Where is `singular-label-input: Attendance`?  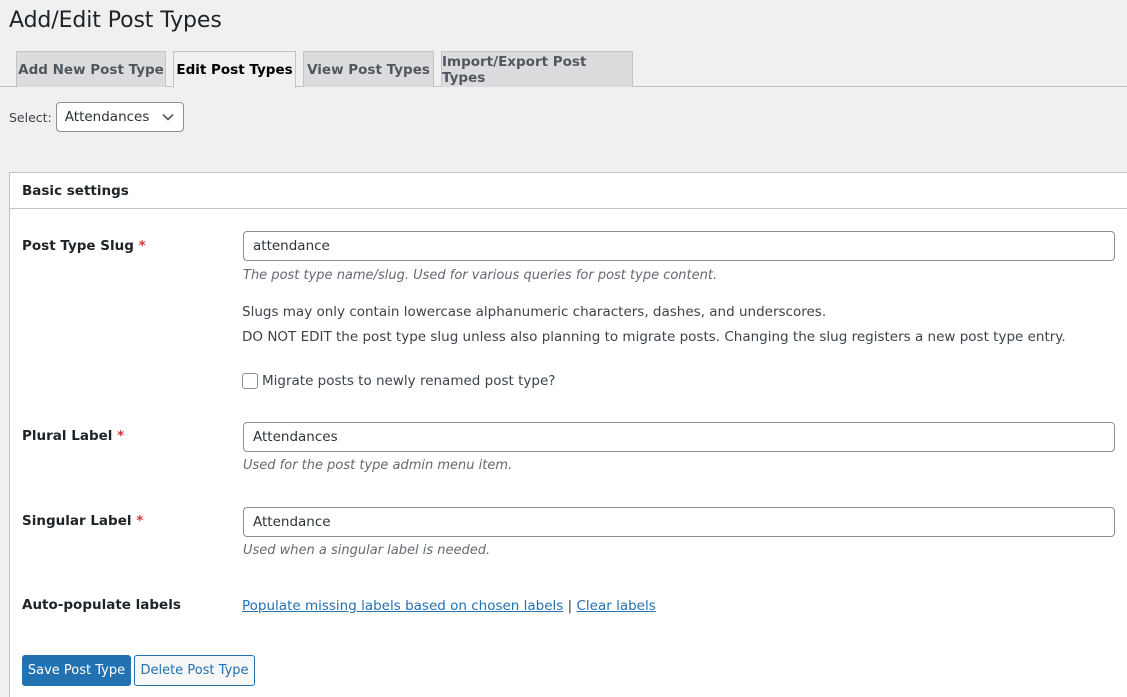
singular-label-input: Attendance is located at coordinates (679, 522).